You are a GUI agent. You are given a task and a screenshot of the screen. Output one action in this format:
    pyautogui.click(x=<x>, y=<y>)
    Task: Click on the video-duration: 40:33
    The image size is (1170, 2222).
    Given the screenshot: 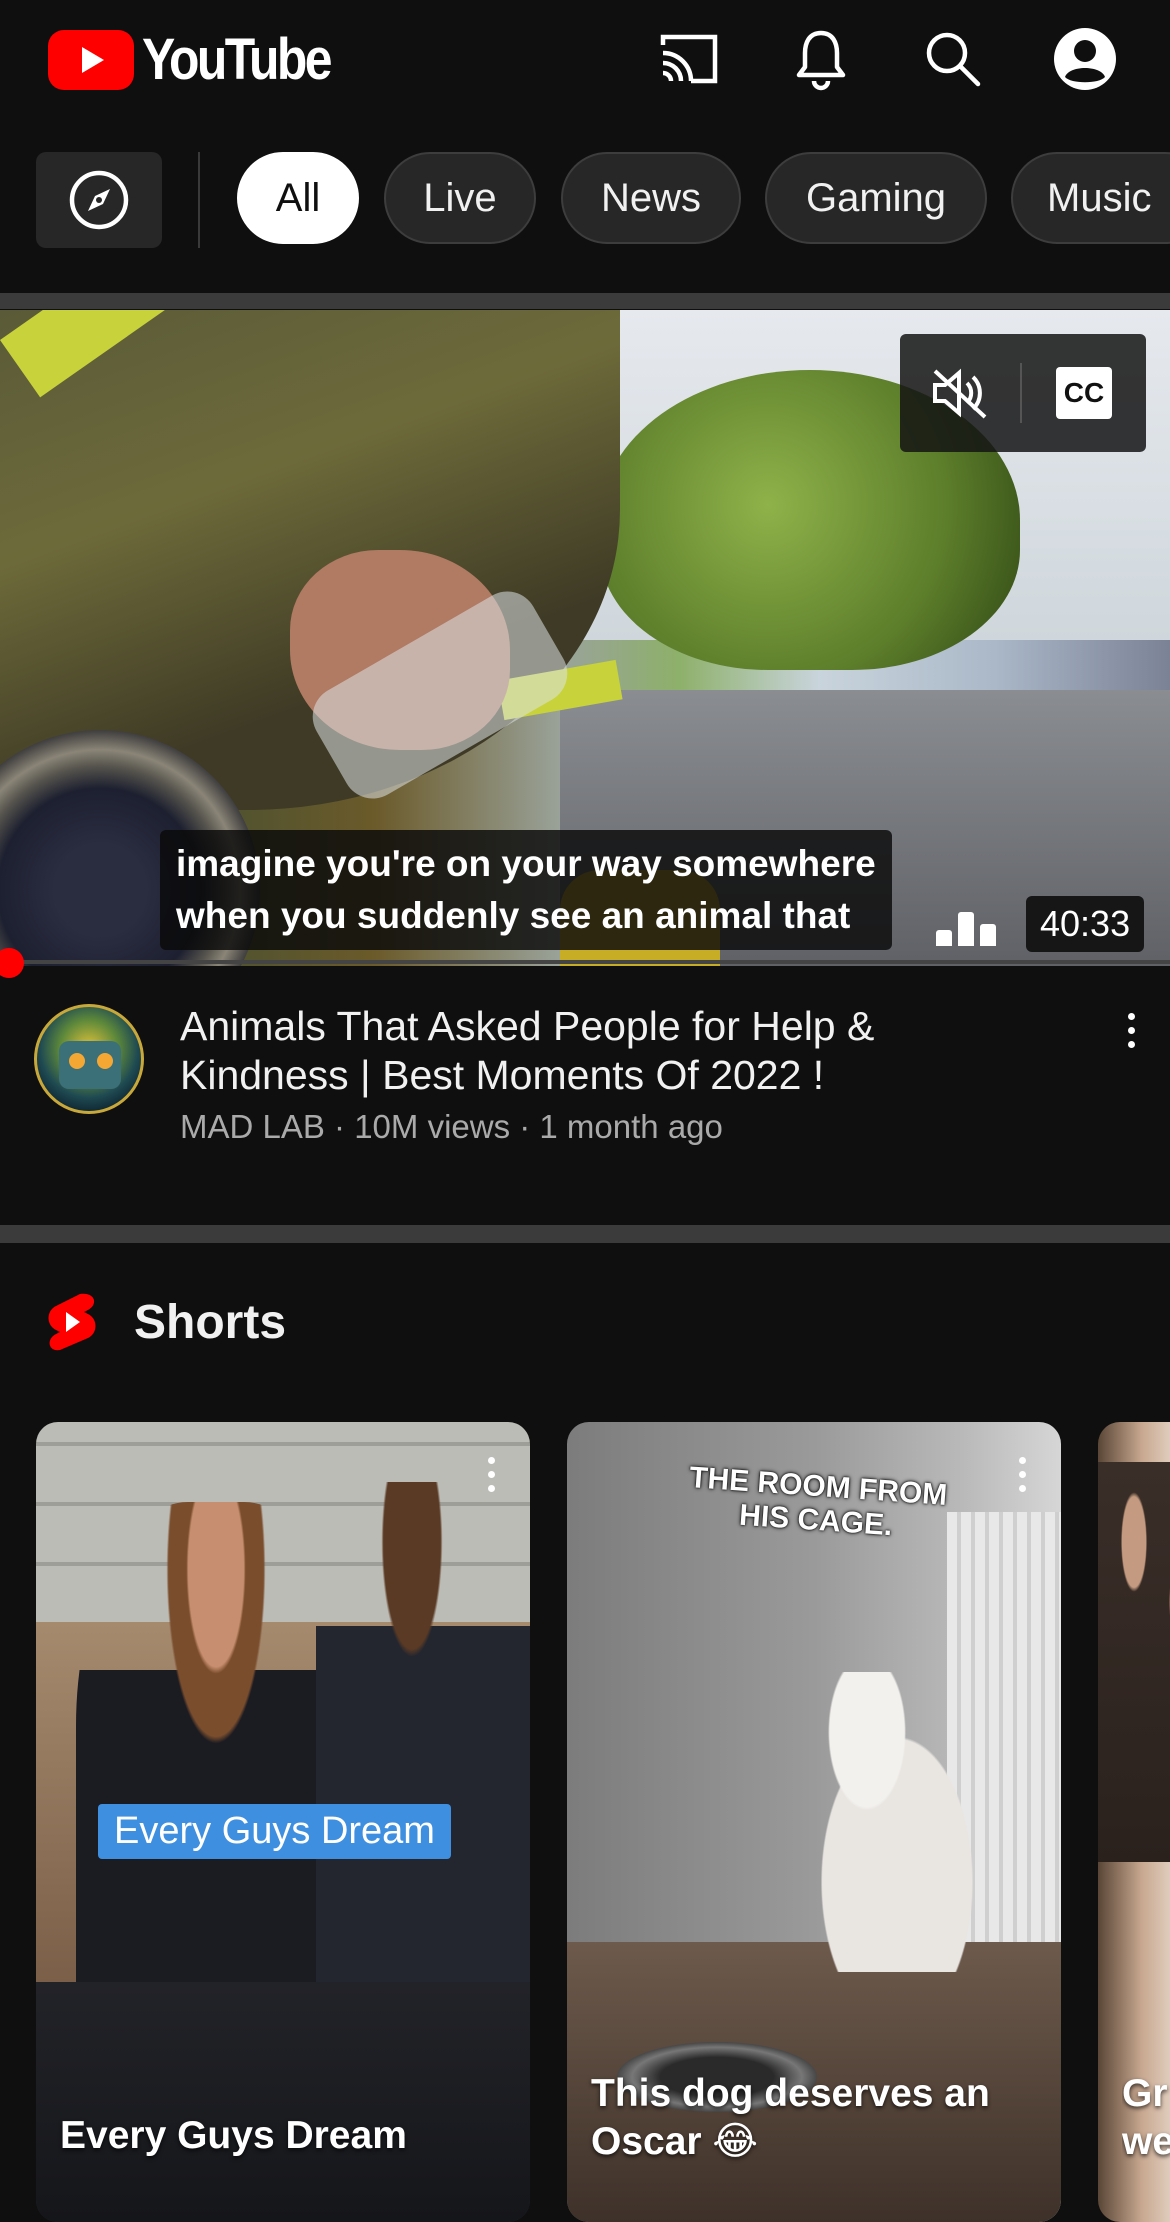 What is the action you would take?
    pyautogui.click(x=1085, y=924)
    